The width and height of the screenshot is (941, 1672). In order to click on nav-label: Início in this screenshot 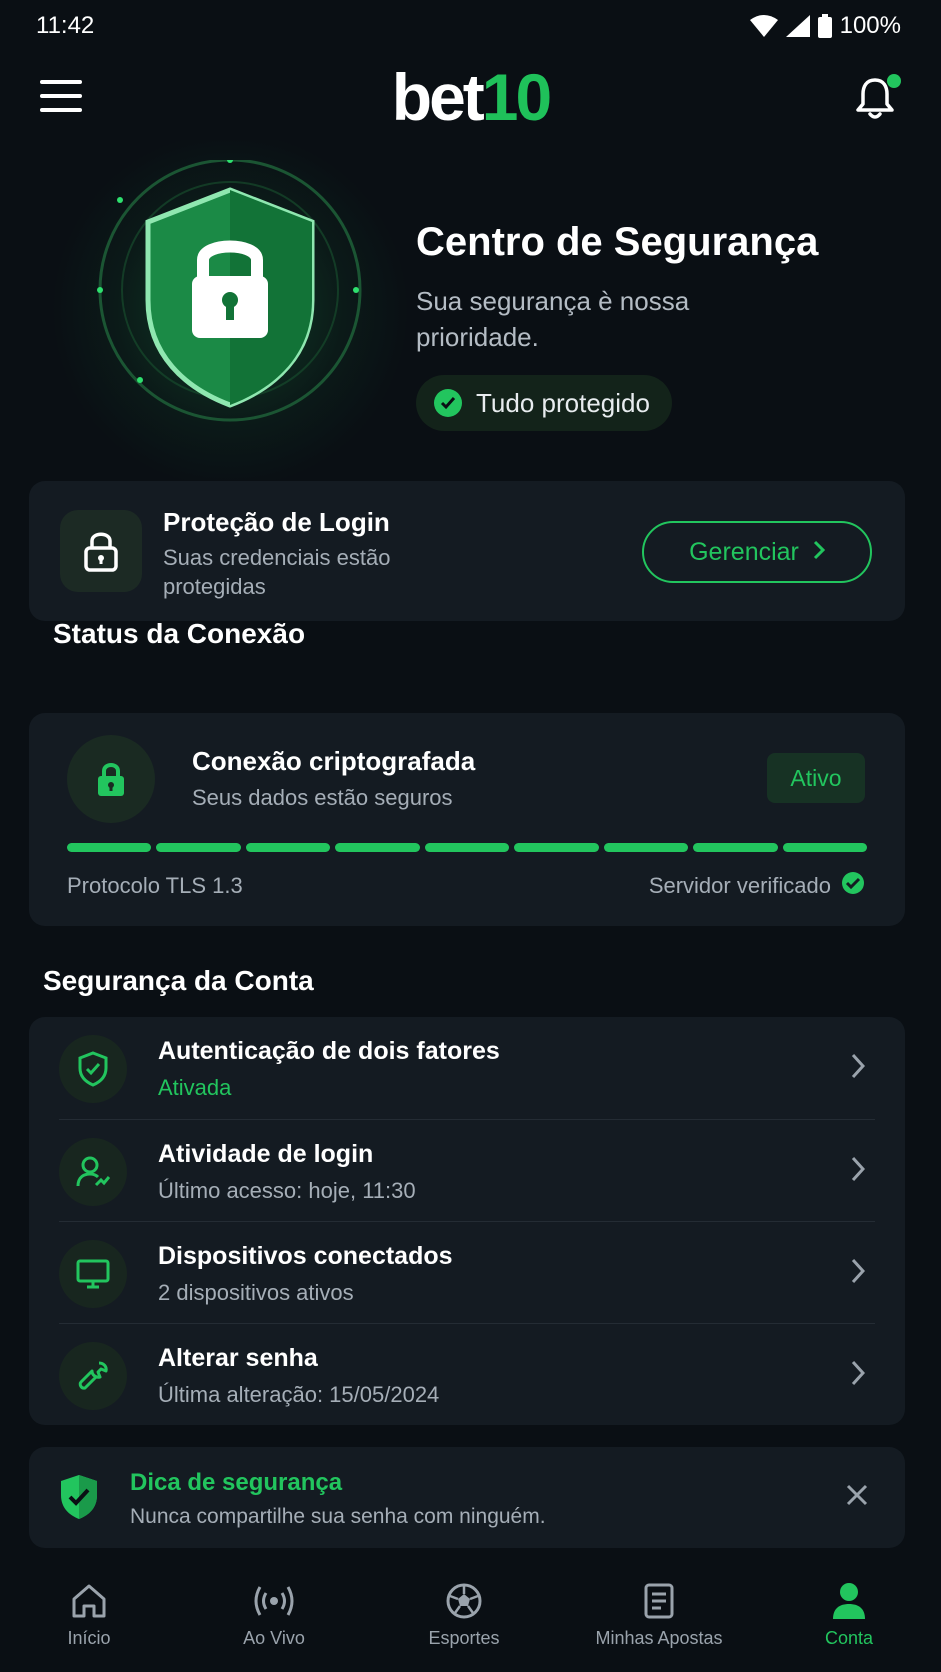, I will do `click(89, 1638)`.